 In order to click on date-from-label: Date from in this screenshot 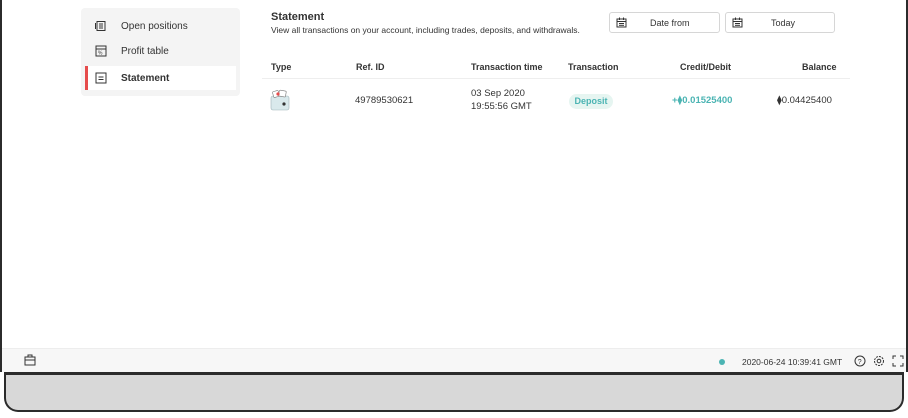, I will do `click(670, 23)`.